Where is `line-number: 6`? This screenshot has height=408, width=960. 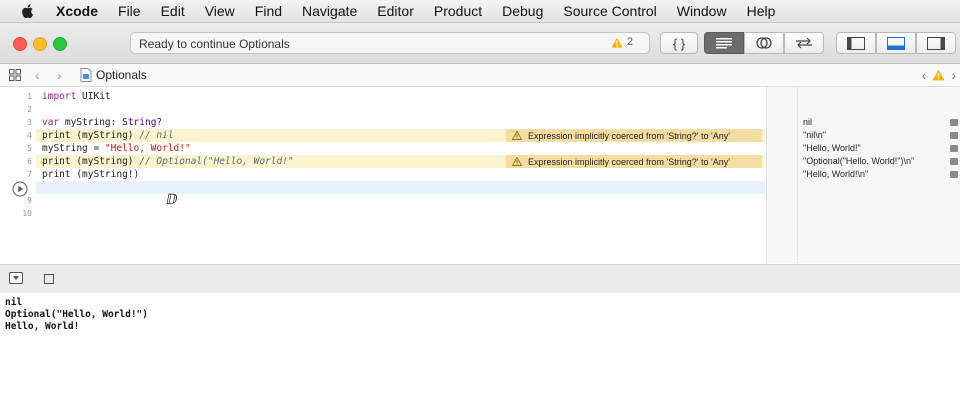 line-number: 6 is located at coordinates (29, 161).